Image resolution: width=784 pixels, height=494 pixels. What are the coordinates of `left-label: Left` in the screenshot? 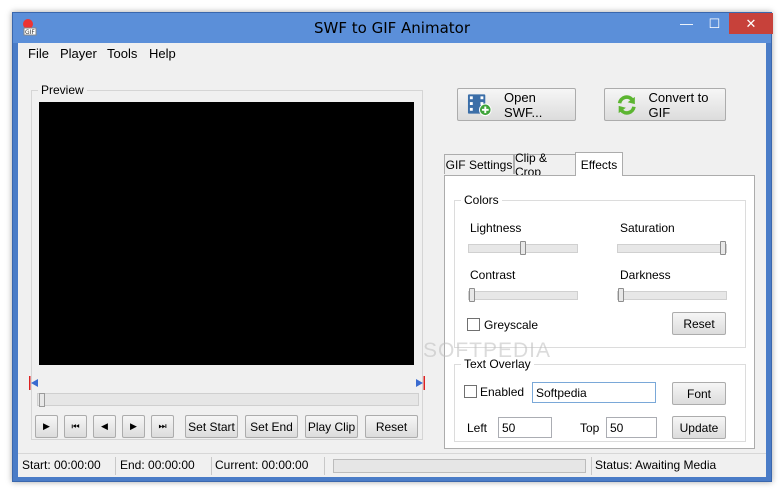 It's located at (477, 428).